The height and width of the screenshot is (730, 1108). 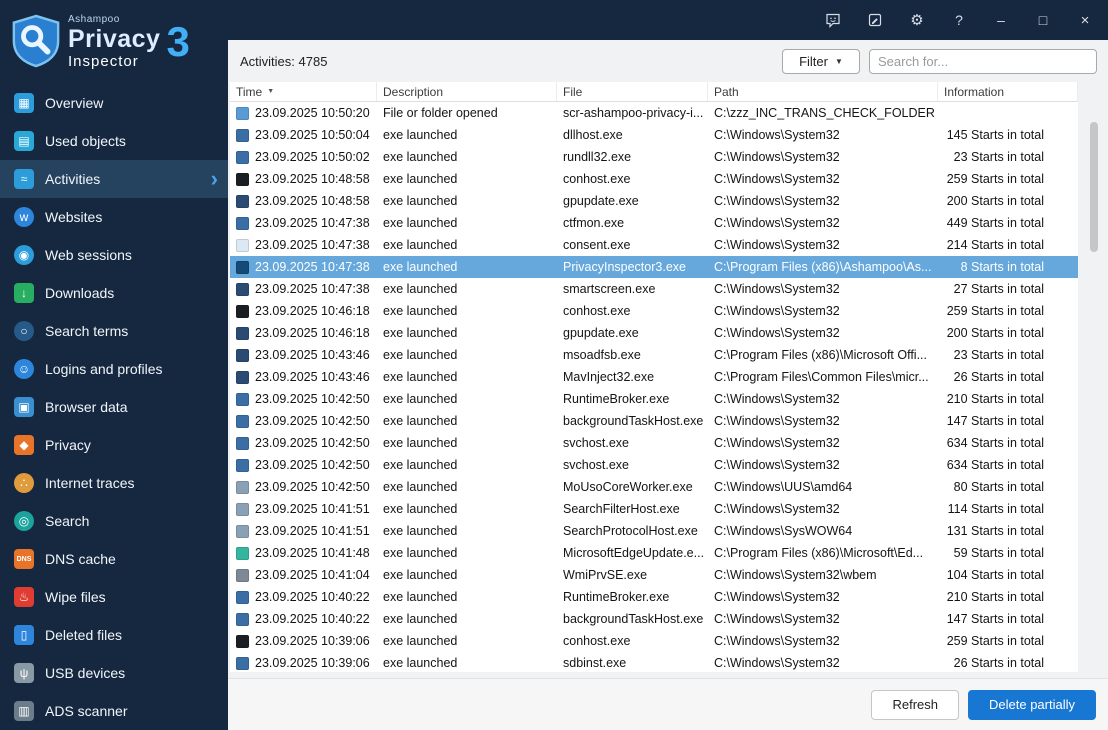 I want to click on sidebar-item-search-terms: ○ Search terms, so click(x=114, y=331).